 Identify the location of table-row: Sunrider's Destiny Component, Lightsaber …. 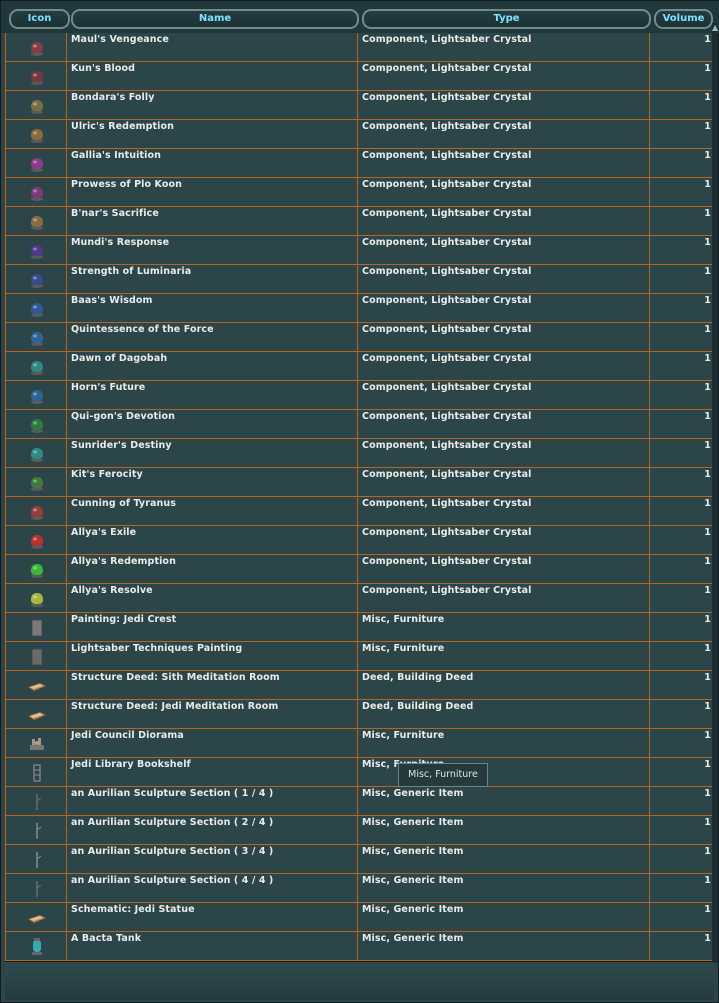
(360, 453).